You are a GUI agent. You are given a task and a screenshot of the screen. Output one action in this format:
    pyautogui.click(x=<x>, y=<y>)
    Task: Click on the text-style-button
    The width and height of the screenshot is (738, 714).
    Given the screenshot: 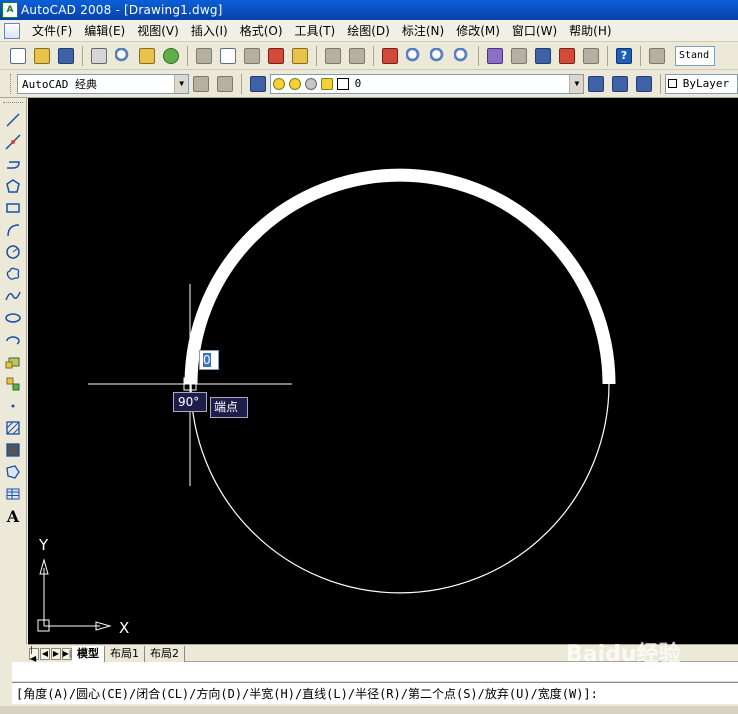 What is the action you would take?
    pyautogui.click(x=657, y=56)
    